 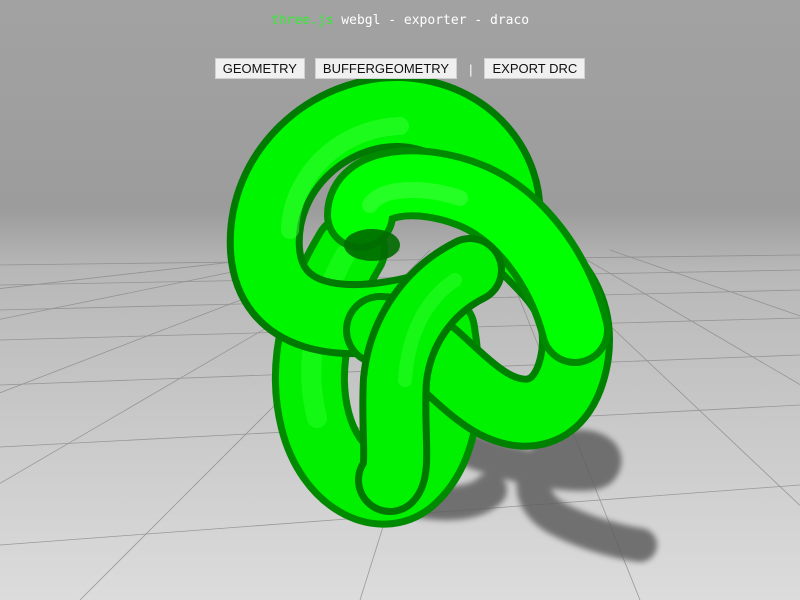 I want to click on export-drc-button: EXPORT DRC, so click(x=535, y=68).